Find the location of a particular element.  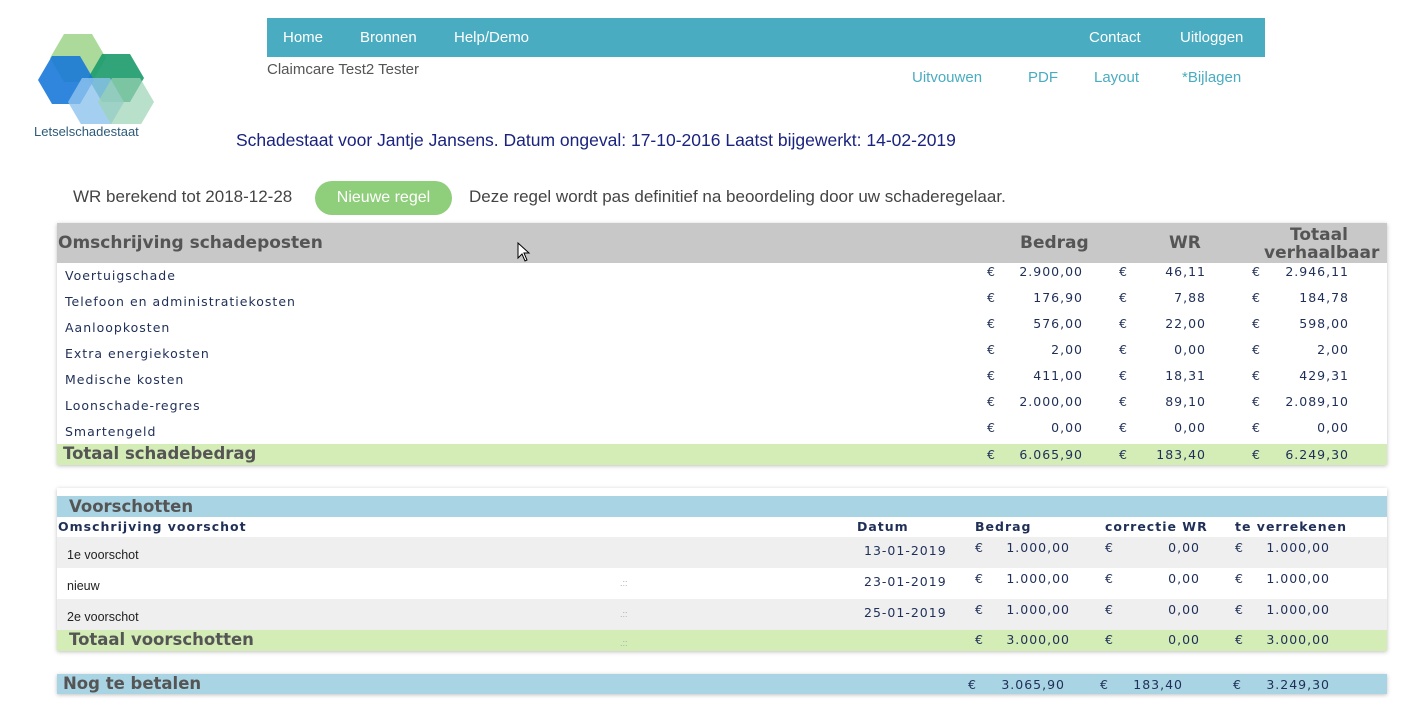

damages-total-amount: 6.065,90 is located at coordinates (1051, 454).